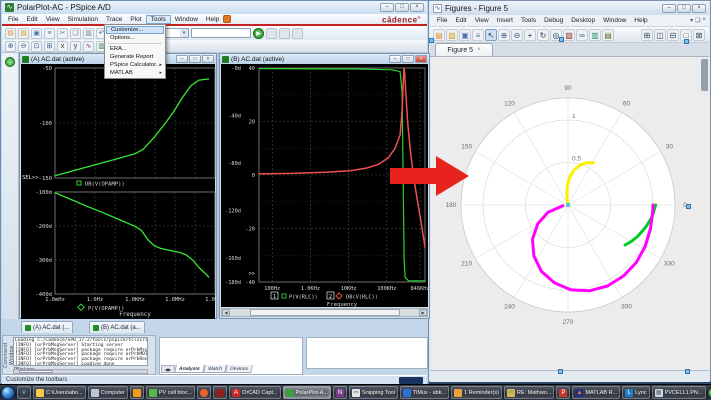  What do you see at coordinates (36, 33) in the screenshot?
I see `save-icon: ▣` at bounding box center [36, 33].